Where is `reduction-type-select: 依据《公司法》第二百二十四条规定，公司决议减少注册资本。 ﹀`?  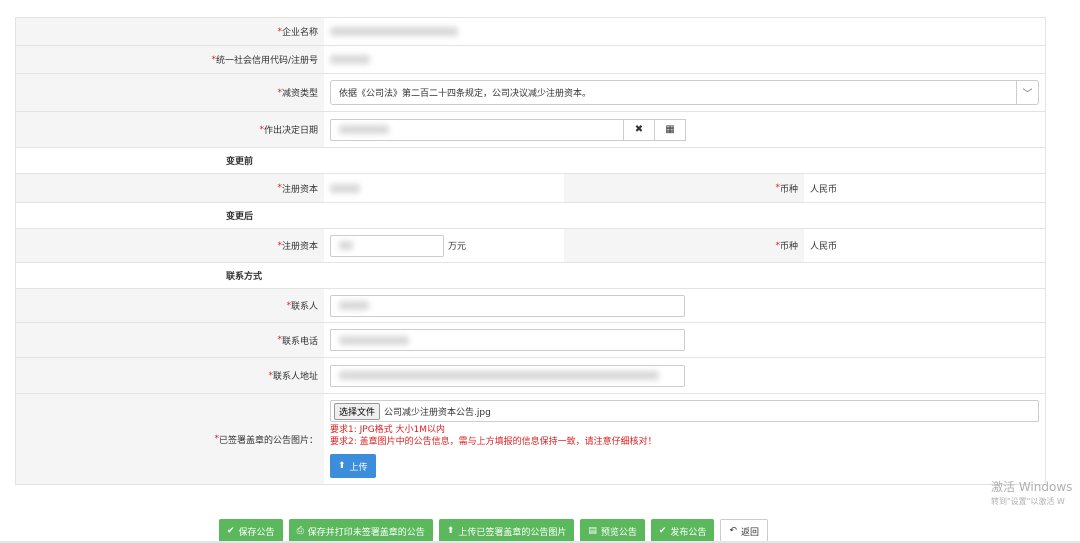
reduction-type-select: 依据《公司法》第二百二十四条规定，公司决议减少注册资本。 ﹀ is located at coordinates (684, 92).